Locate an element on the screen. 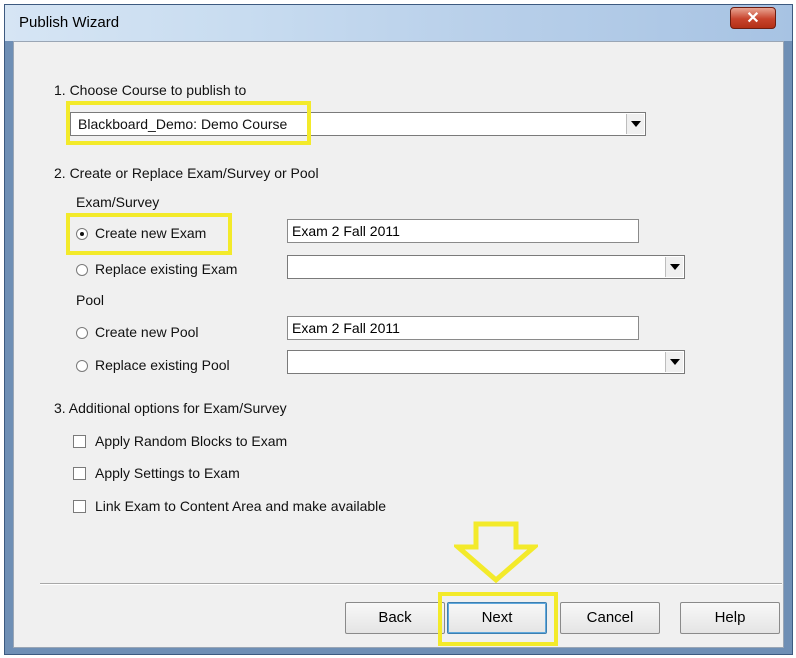 The height and width of the screenshot is (658, 796). help-button: Help is located at coordinates (730, 618).